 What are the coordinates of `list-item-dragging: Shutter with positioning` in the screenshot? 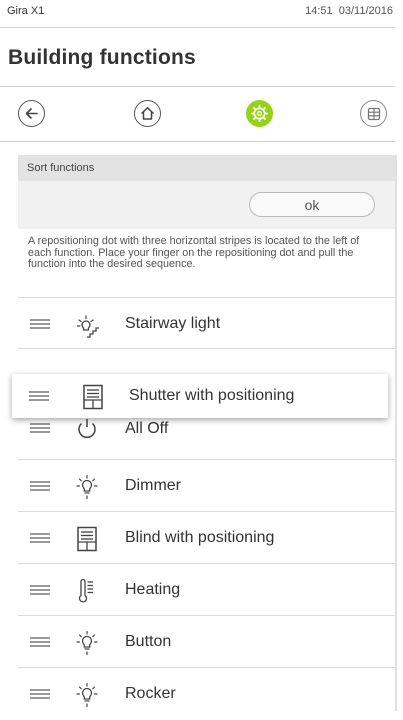 It's located at (200, 396).